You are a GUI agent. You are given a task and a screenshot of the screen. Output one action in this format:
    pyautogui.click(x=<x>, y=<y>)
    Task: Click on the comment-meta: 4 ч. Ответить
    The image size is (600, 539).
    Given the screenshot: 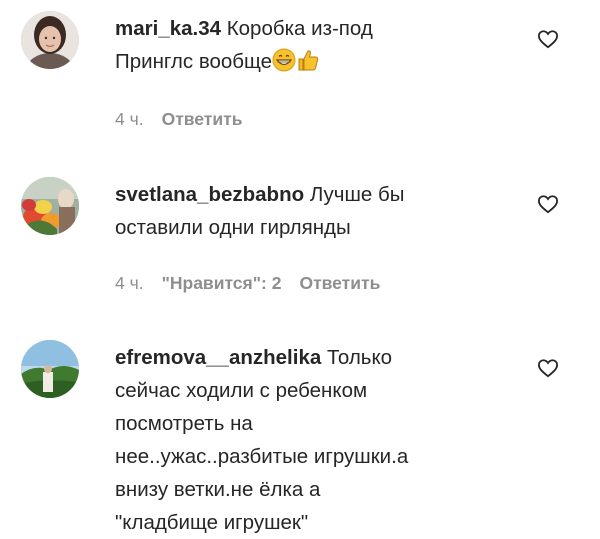 What is the action you would take?
    pyautogui.click(x=187, y=119)
    